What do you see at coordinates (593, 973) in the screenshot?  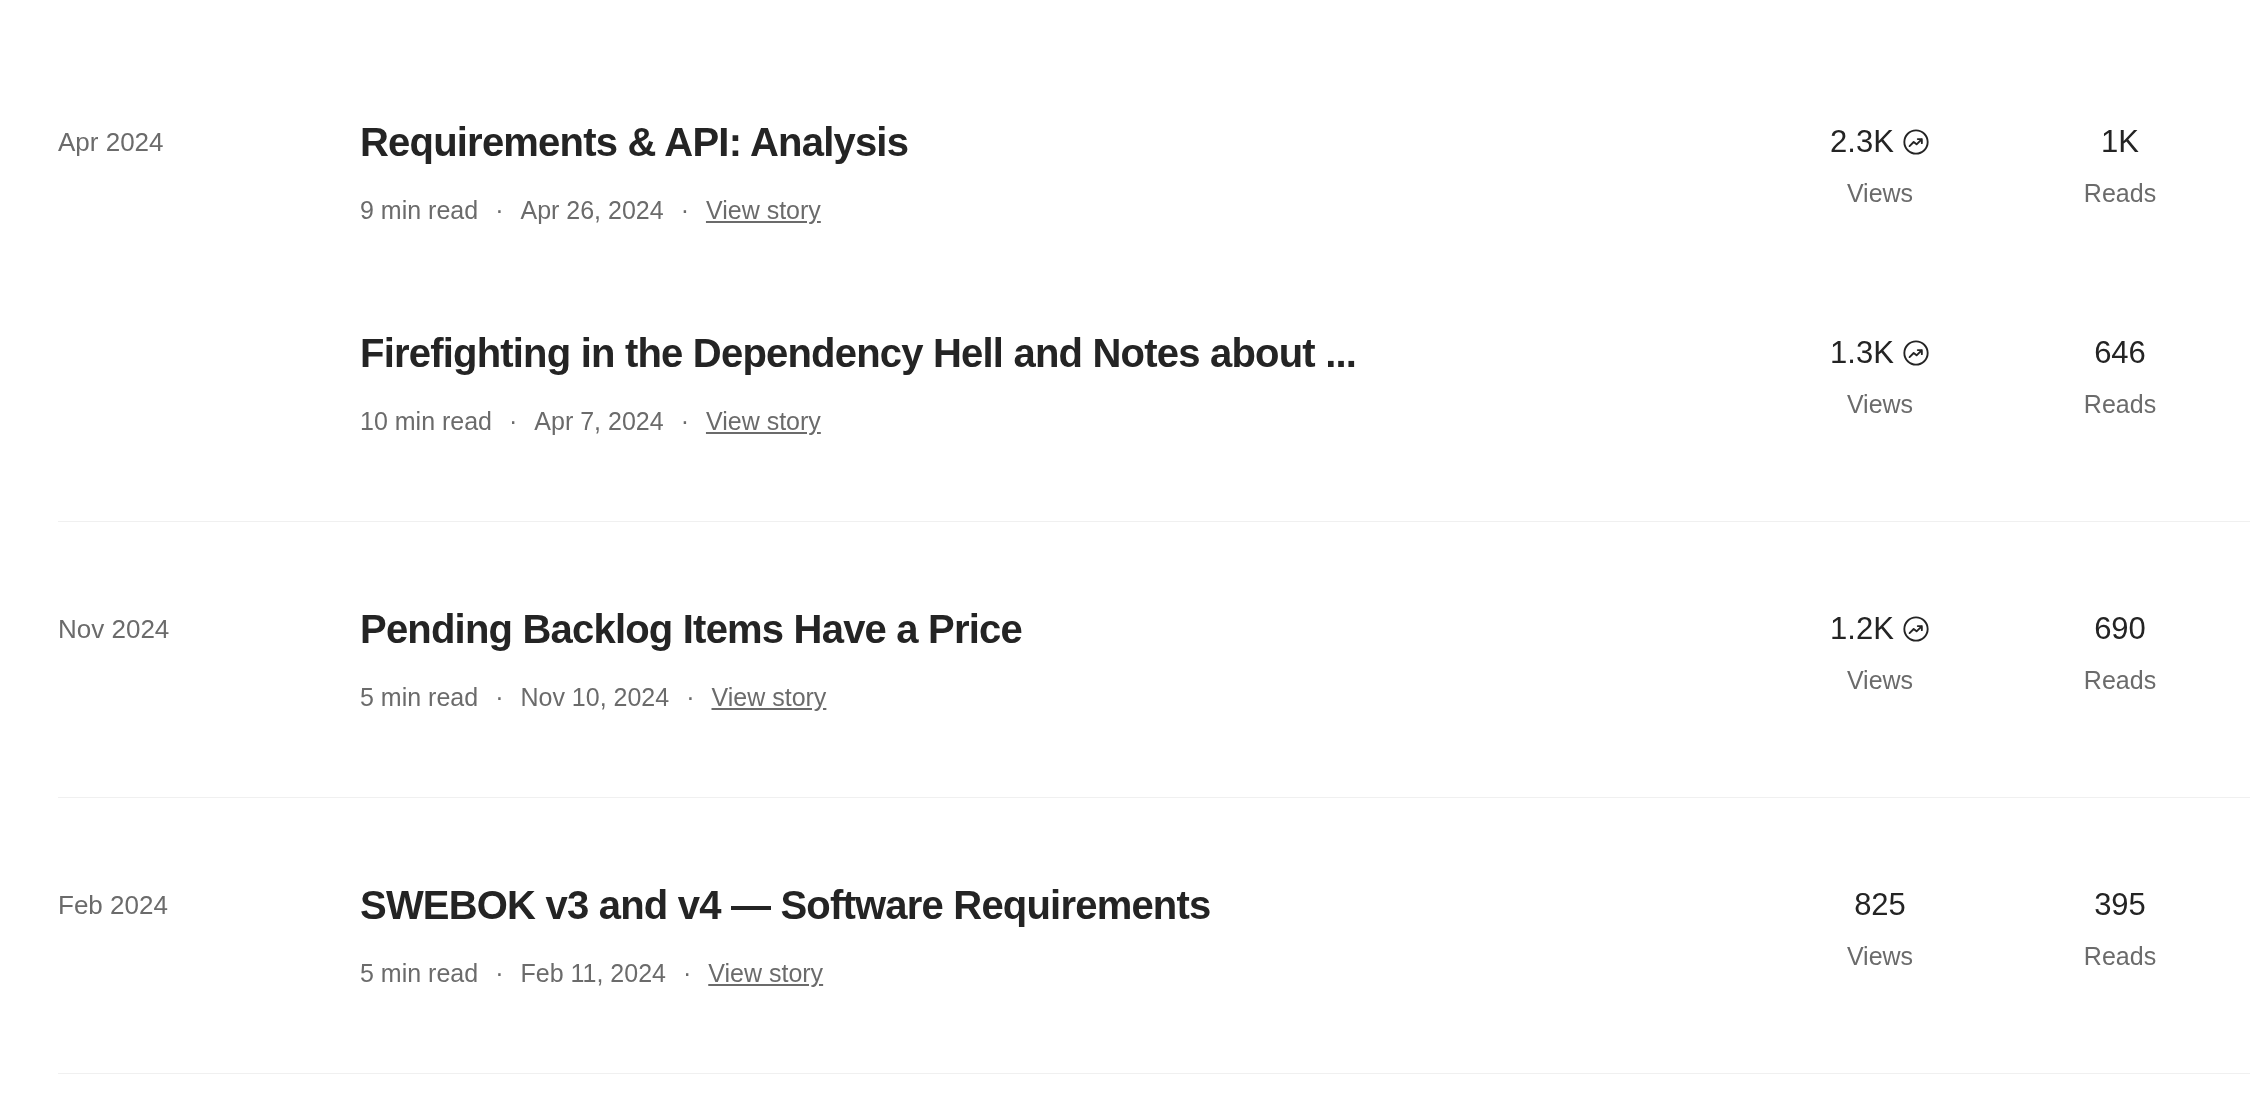 I see `publish-date: Feb 11, 2024` at bounding box center [593, 973].